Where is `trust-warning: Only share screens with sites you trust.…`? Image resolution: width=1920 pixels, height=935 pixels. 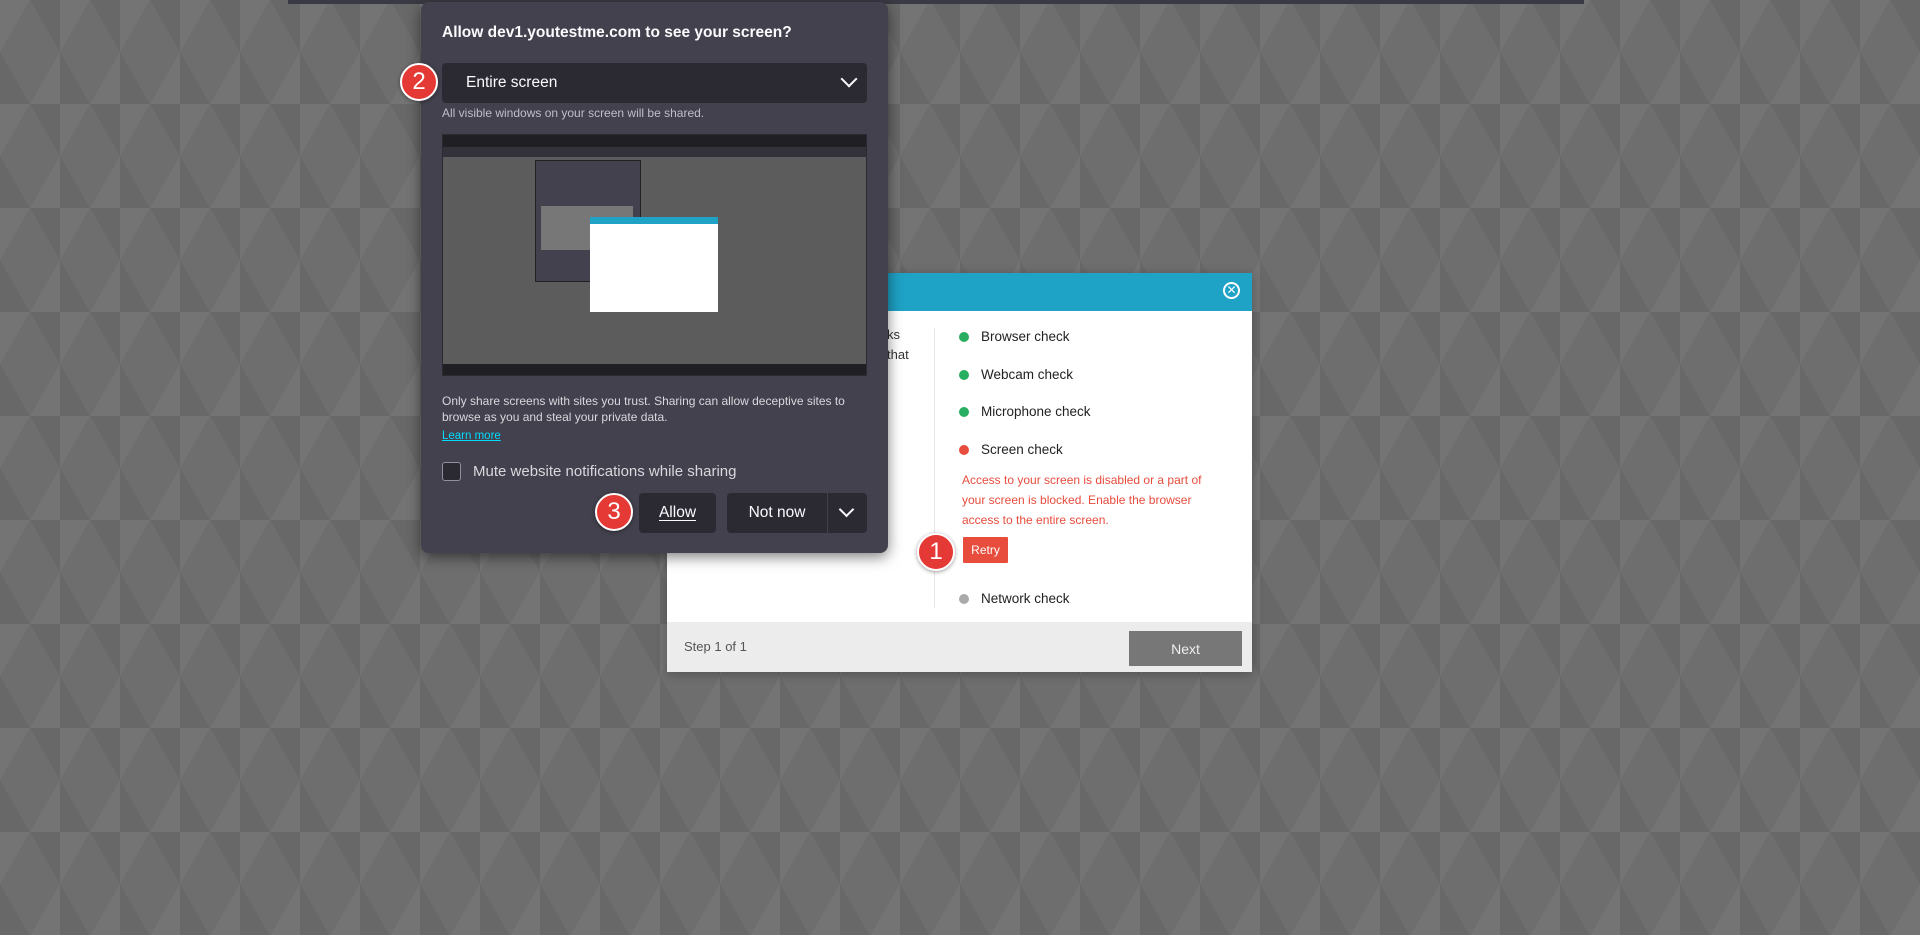 trust-warning: Only share screens with sites you trust.… is located at coordinates (643, 409).